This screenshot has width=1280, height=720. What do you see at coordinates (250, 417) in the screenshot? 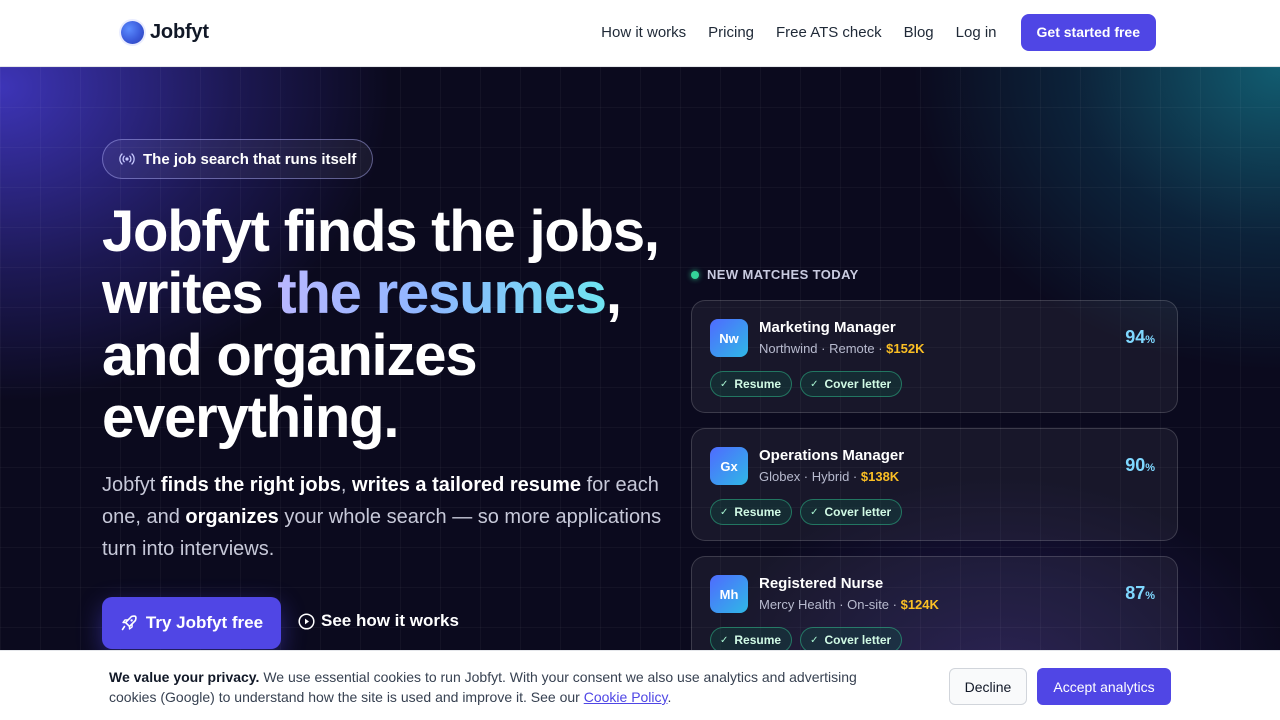
I see `headline-line-4: everything.` at bounding box center [250, 417].